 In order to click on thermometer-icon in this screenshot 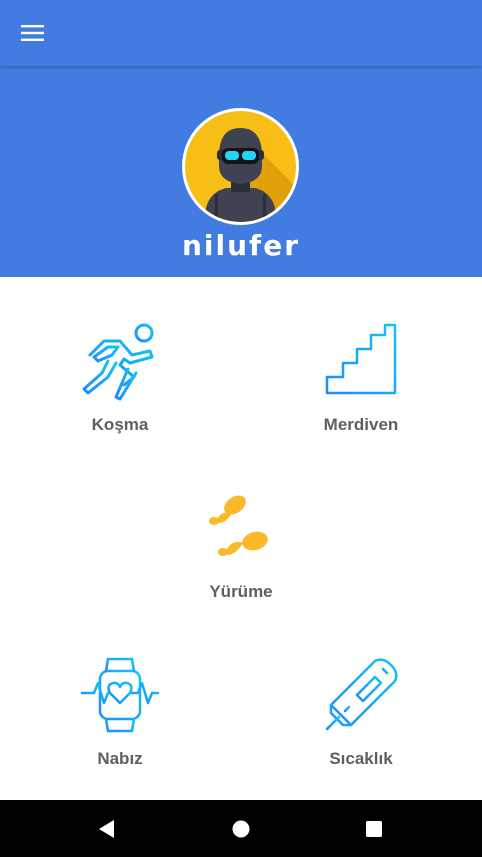, I will do `click(361, 694)`.